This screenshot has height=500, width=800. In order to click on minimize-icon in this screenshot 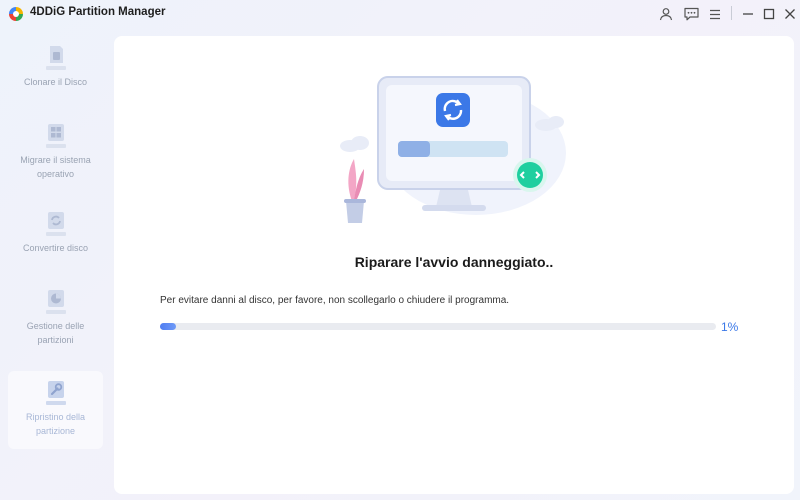, I will do `click(748, 14)`.